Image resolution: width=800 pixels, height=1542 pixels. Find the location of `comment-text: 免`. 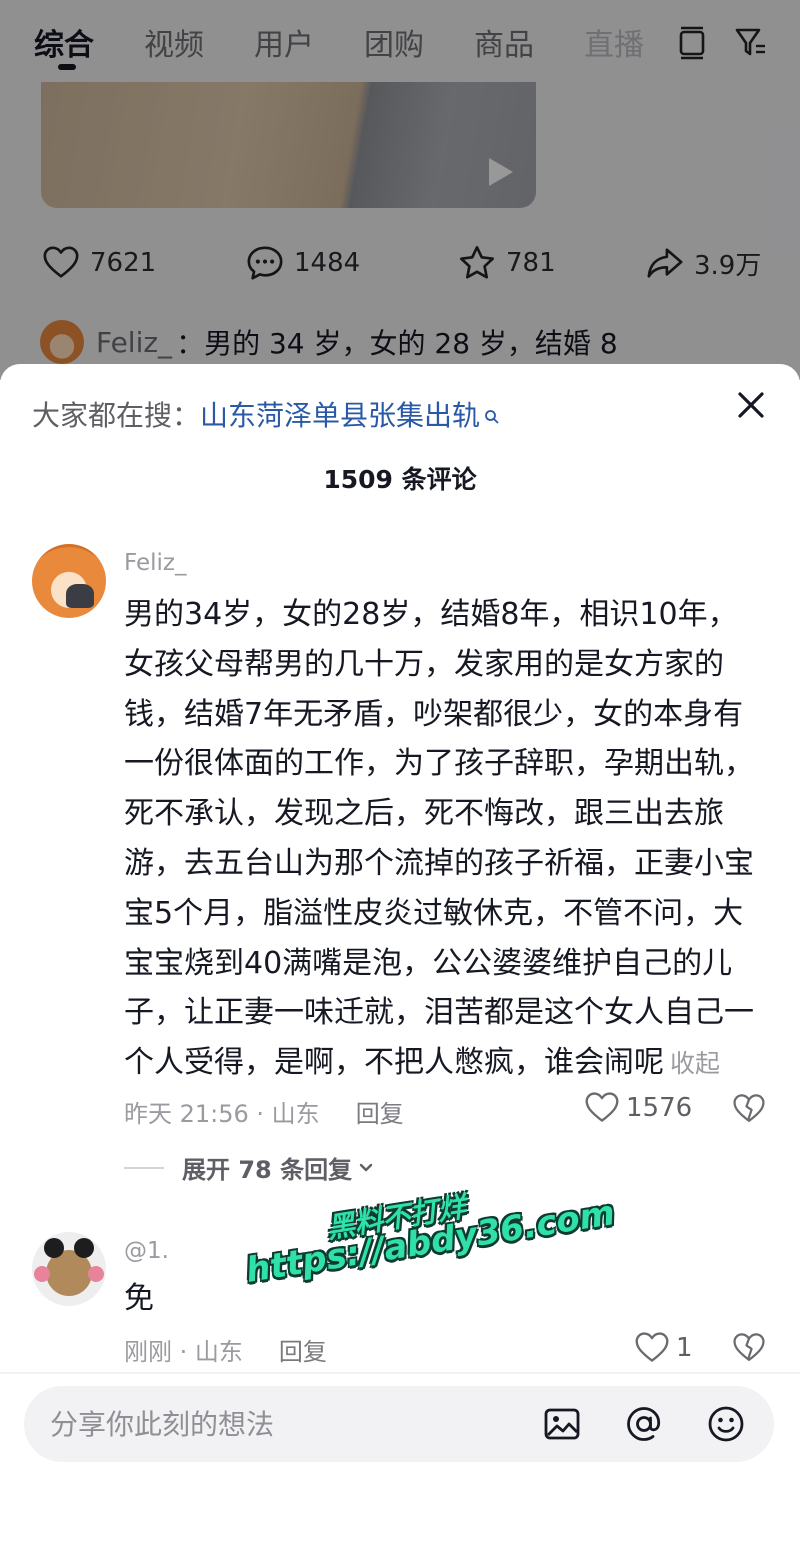

comment-text: 免 is located at coordinates (139, 1298).